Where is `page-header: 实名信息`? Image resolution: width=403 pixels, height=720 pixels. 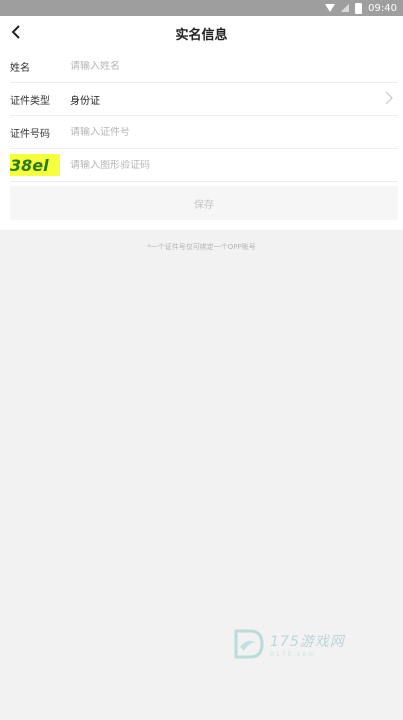
page-header: 实名信息 is located at coordinates (201, 33).